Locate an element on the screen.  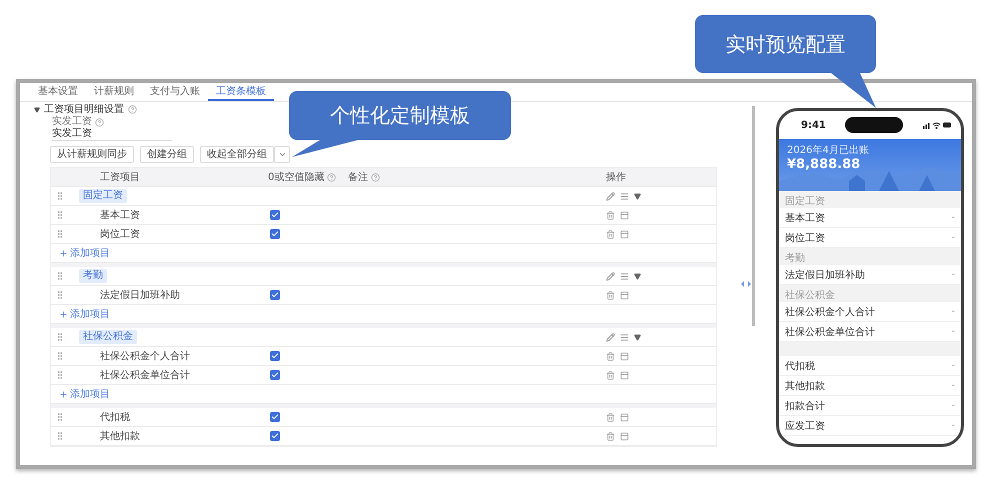
field-label: 实发工资 is located at coordinates (72, 122).